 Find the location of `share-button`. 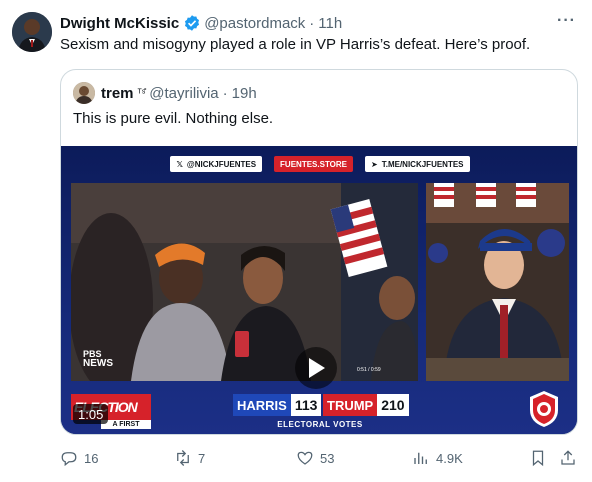

share-button is located at coordinates (568, 458).